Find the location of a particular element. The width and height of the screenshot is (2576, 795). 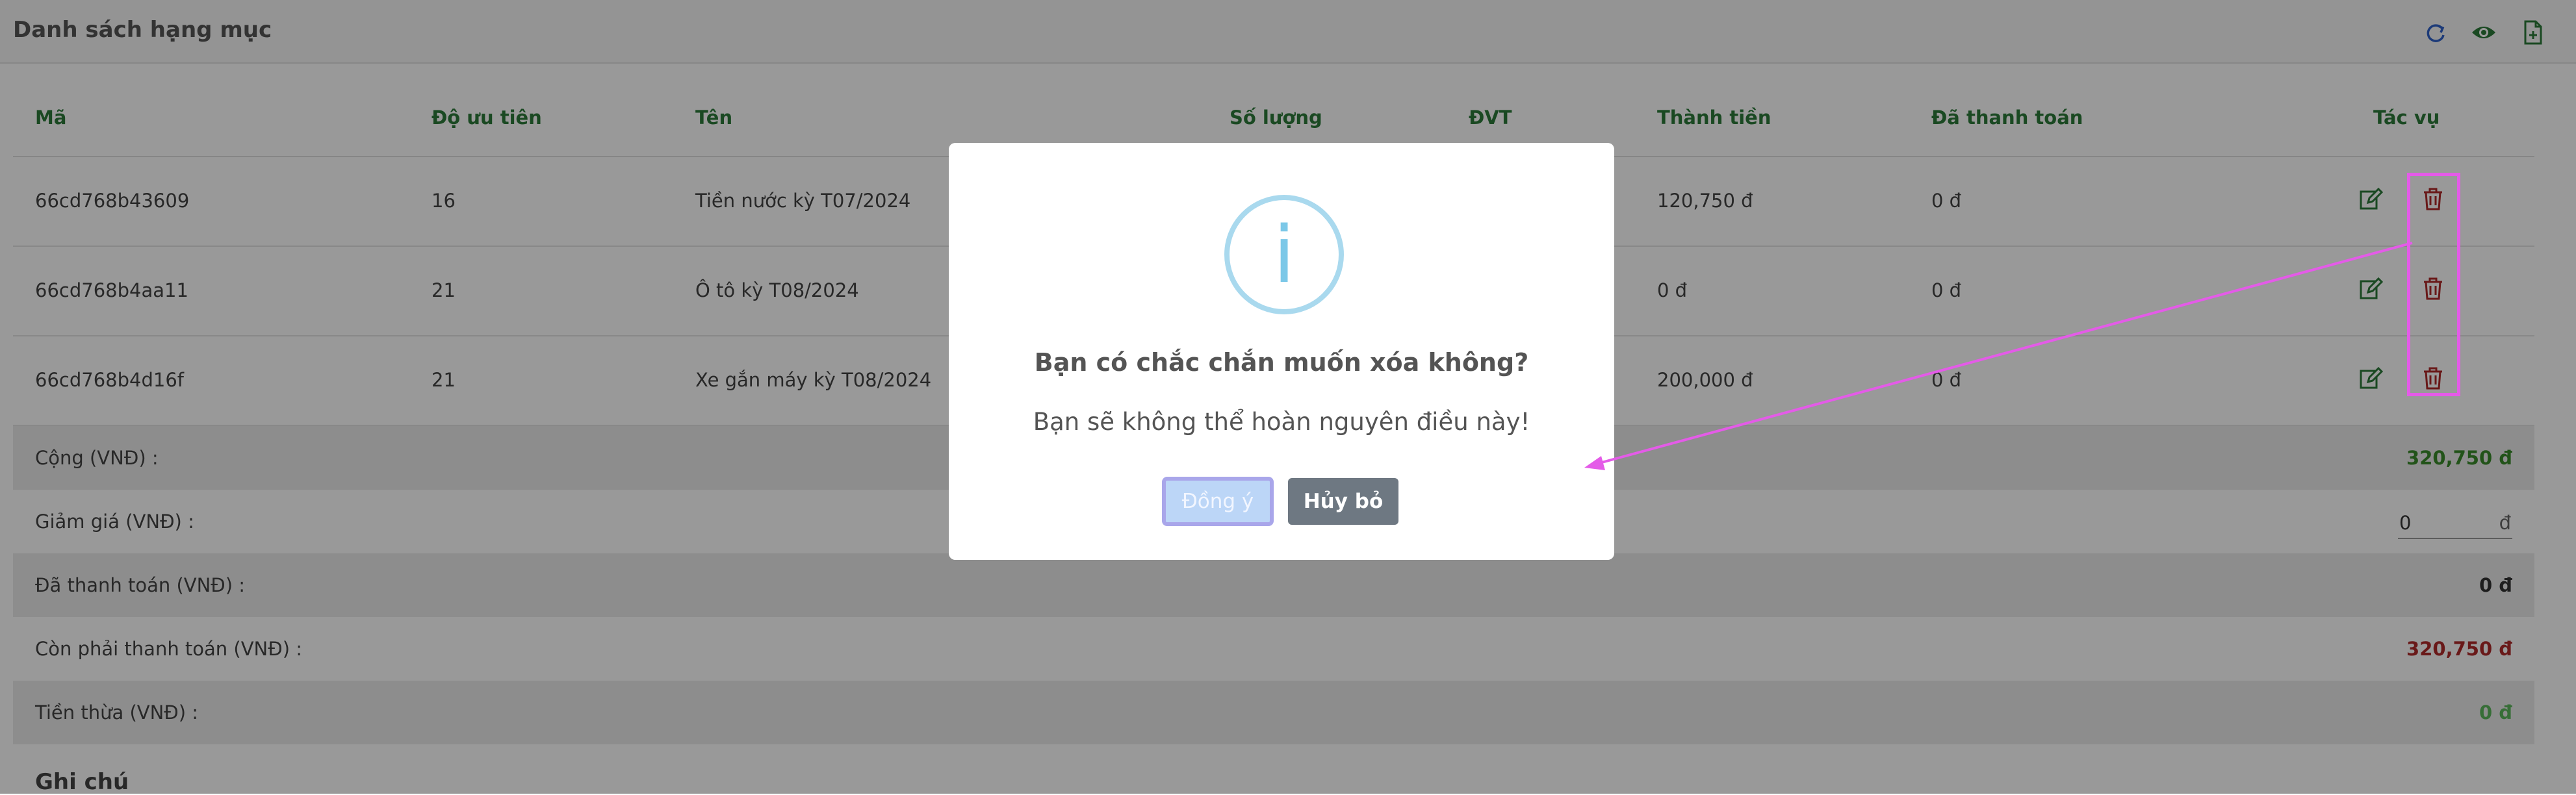

dialog-message: Bạn sẽ không thể hoàn nguyên điều này! is located at coordinates (1281, 422).